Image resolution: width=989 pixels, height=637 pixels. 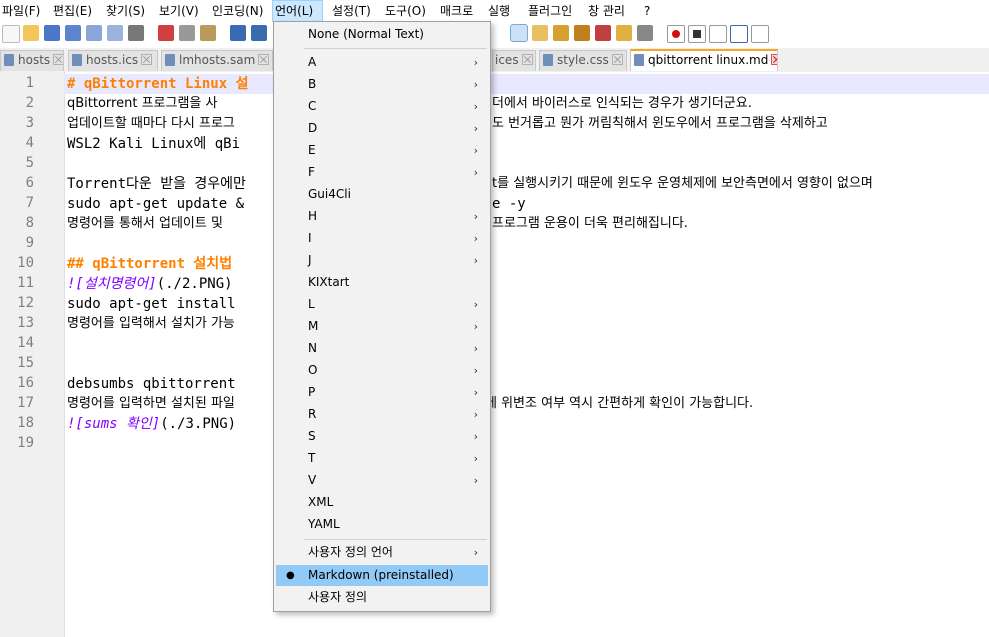 I want to click on lang-item-gui4cli: Gui4Cli, so click(x=382, y=194).